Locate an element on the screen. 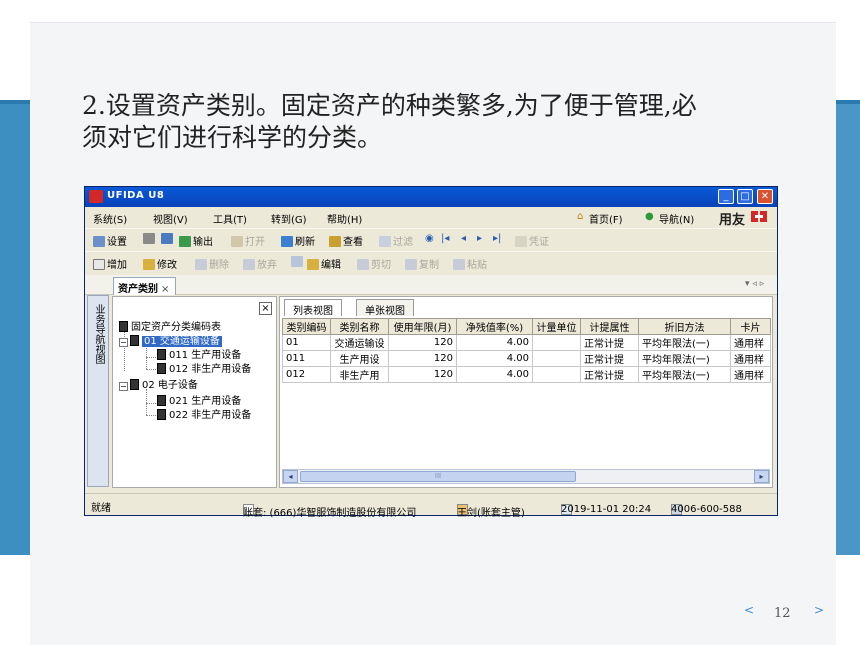 The height and width of the screenshot is (645, 860). tab-close-icon: × is located at coordinates (165, 289).